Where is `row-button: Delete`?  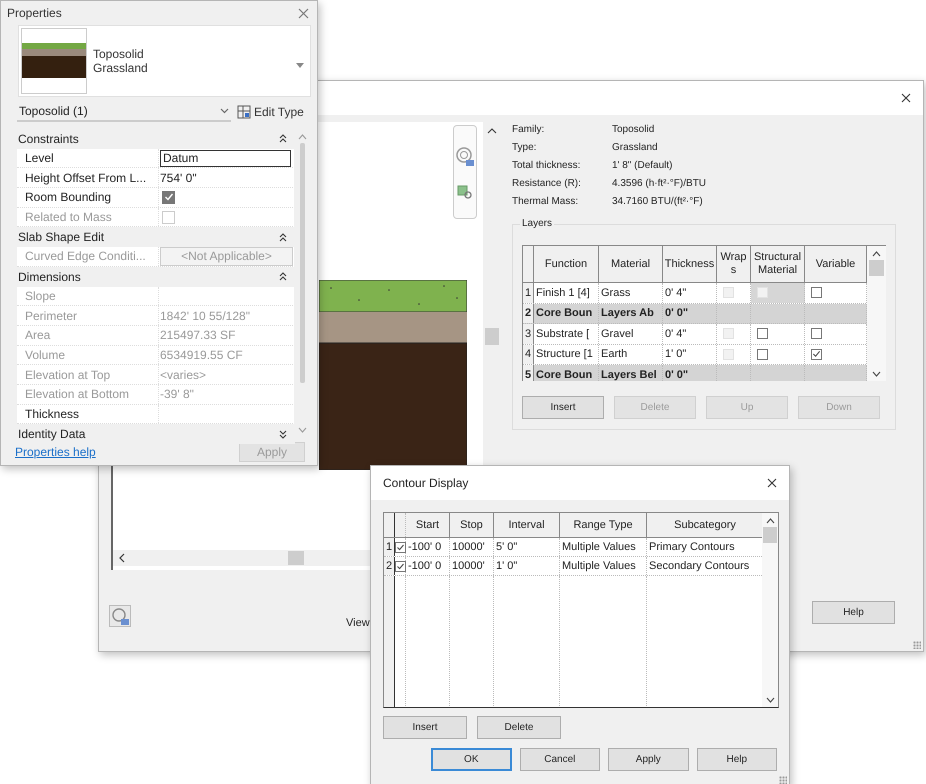
row-button: Delete is located at coordinates (519, 727).